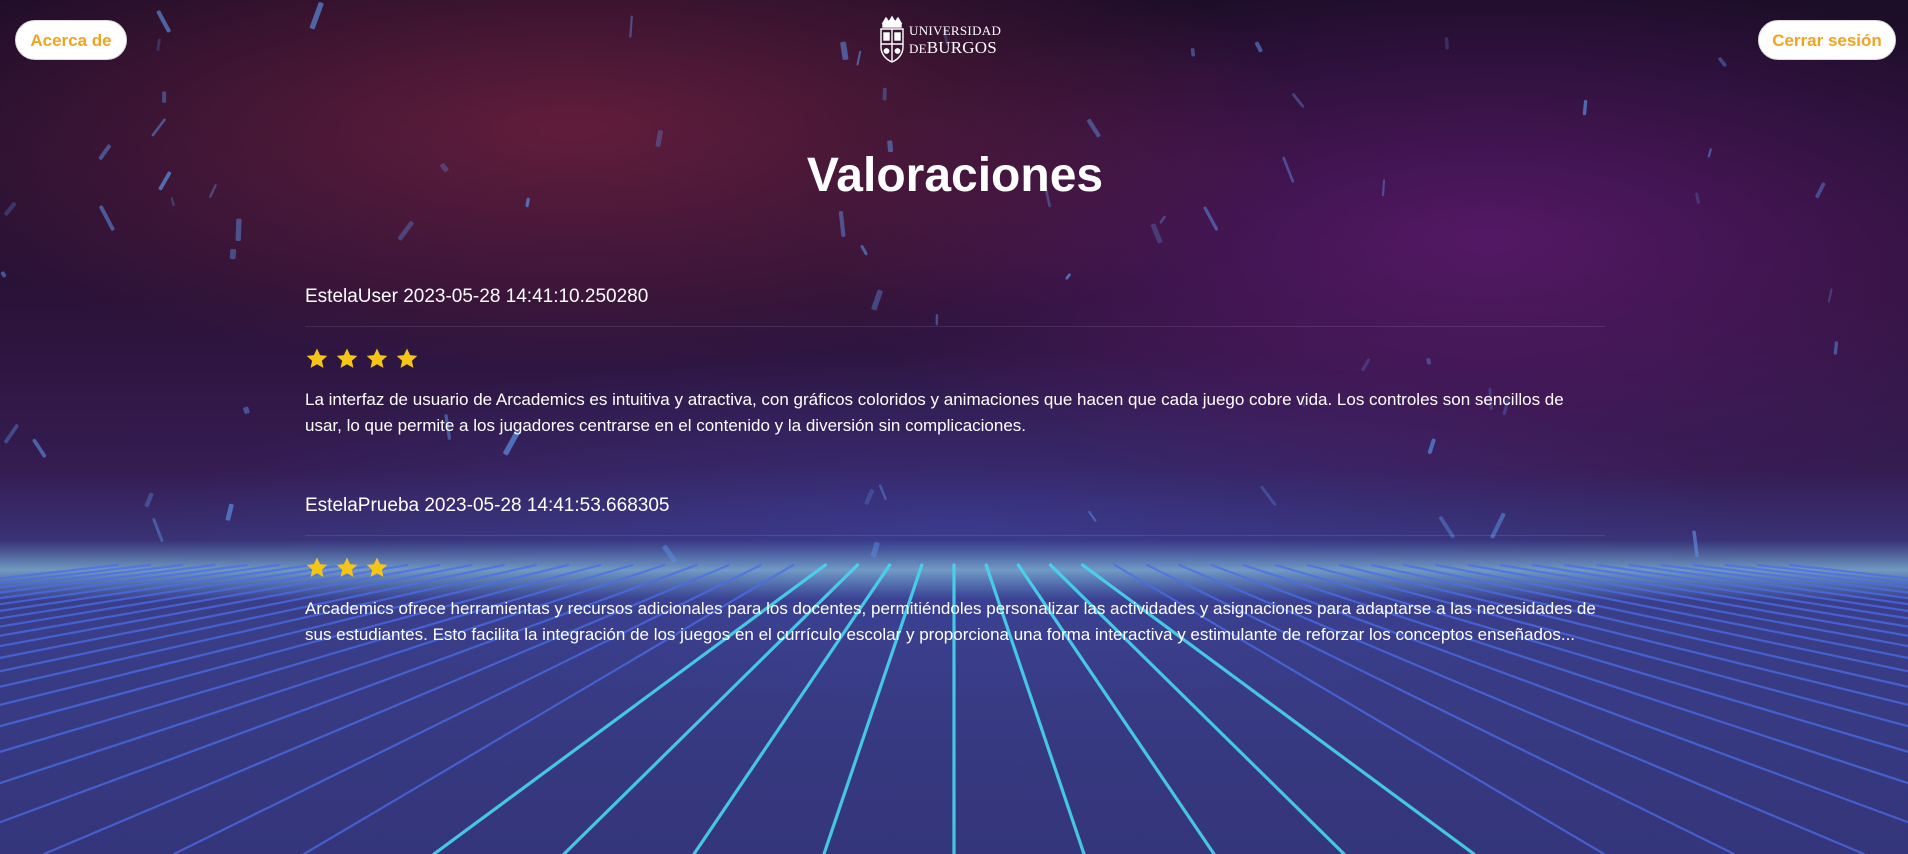 This screenshot has height=854, width=1908. Describe the element at coordinates (955, 175) in the screenshot. I see `page-title: Valoraciones` at that location.